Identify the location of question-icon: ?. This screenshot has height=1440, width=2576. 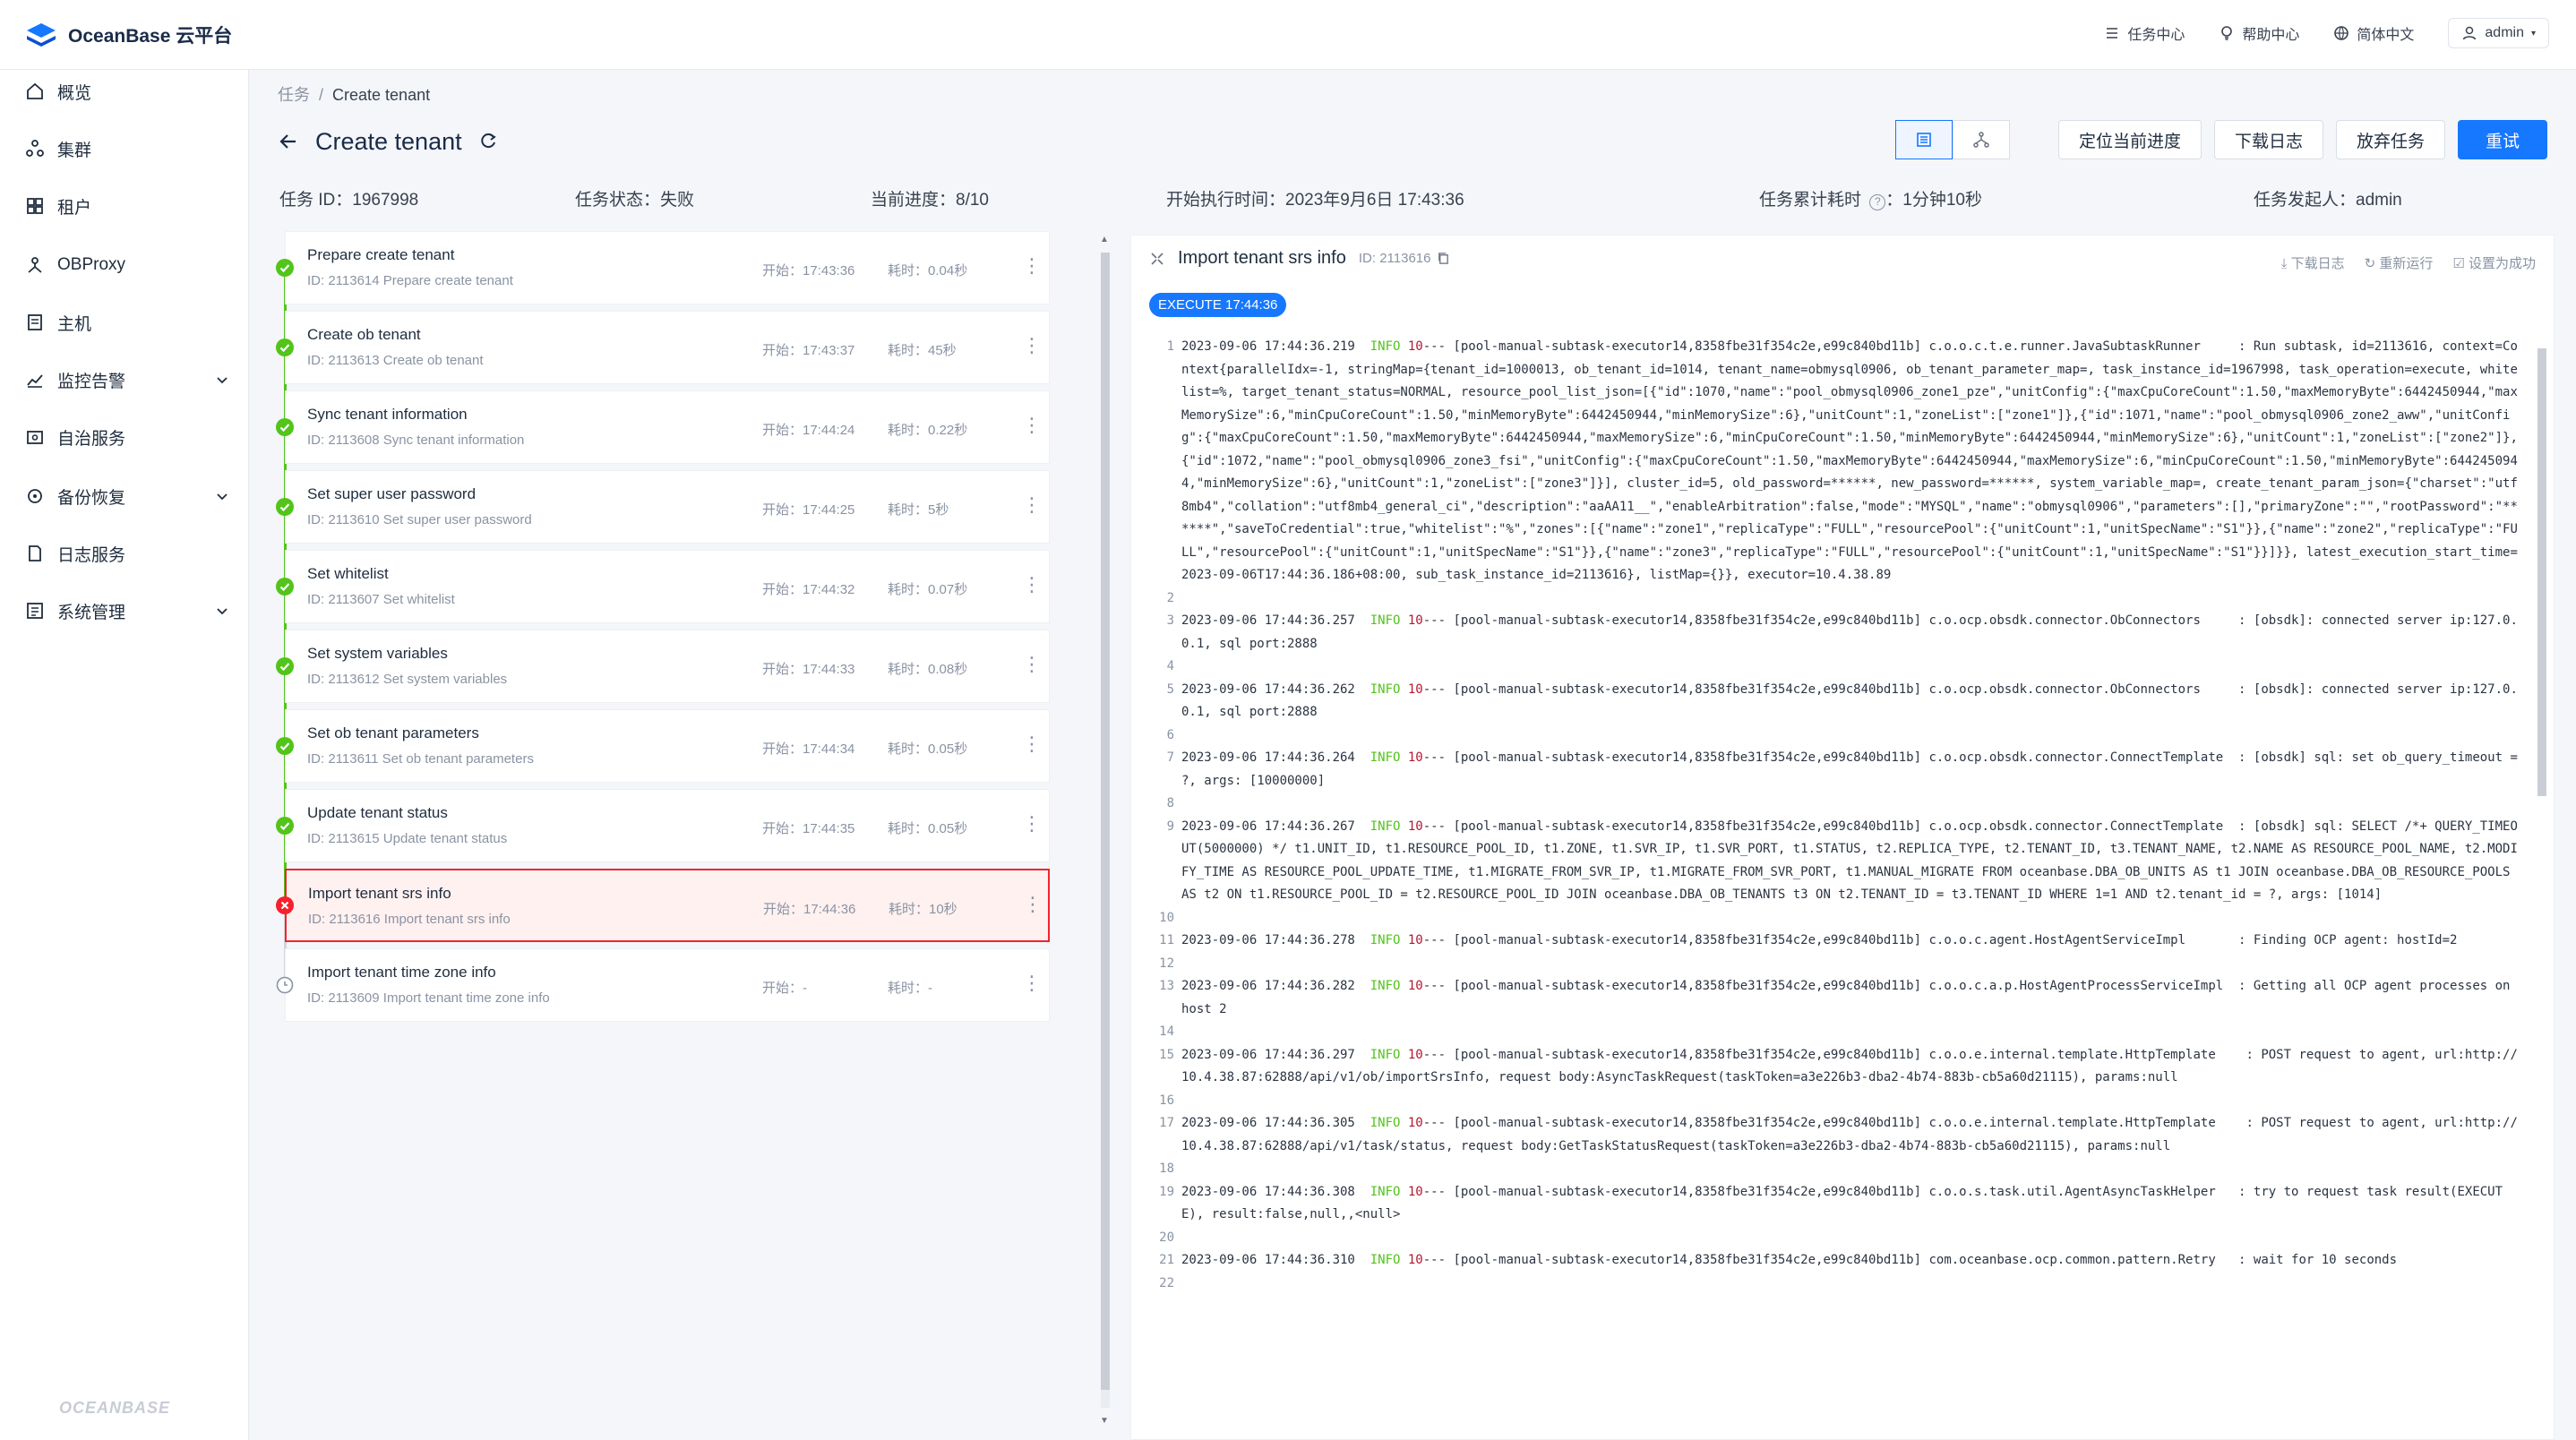
(1877, 202).